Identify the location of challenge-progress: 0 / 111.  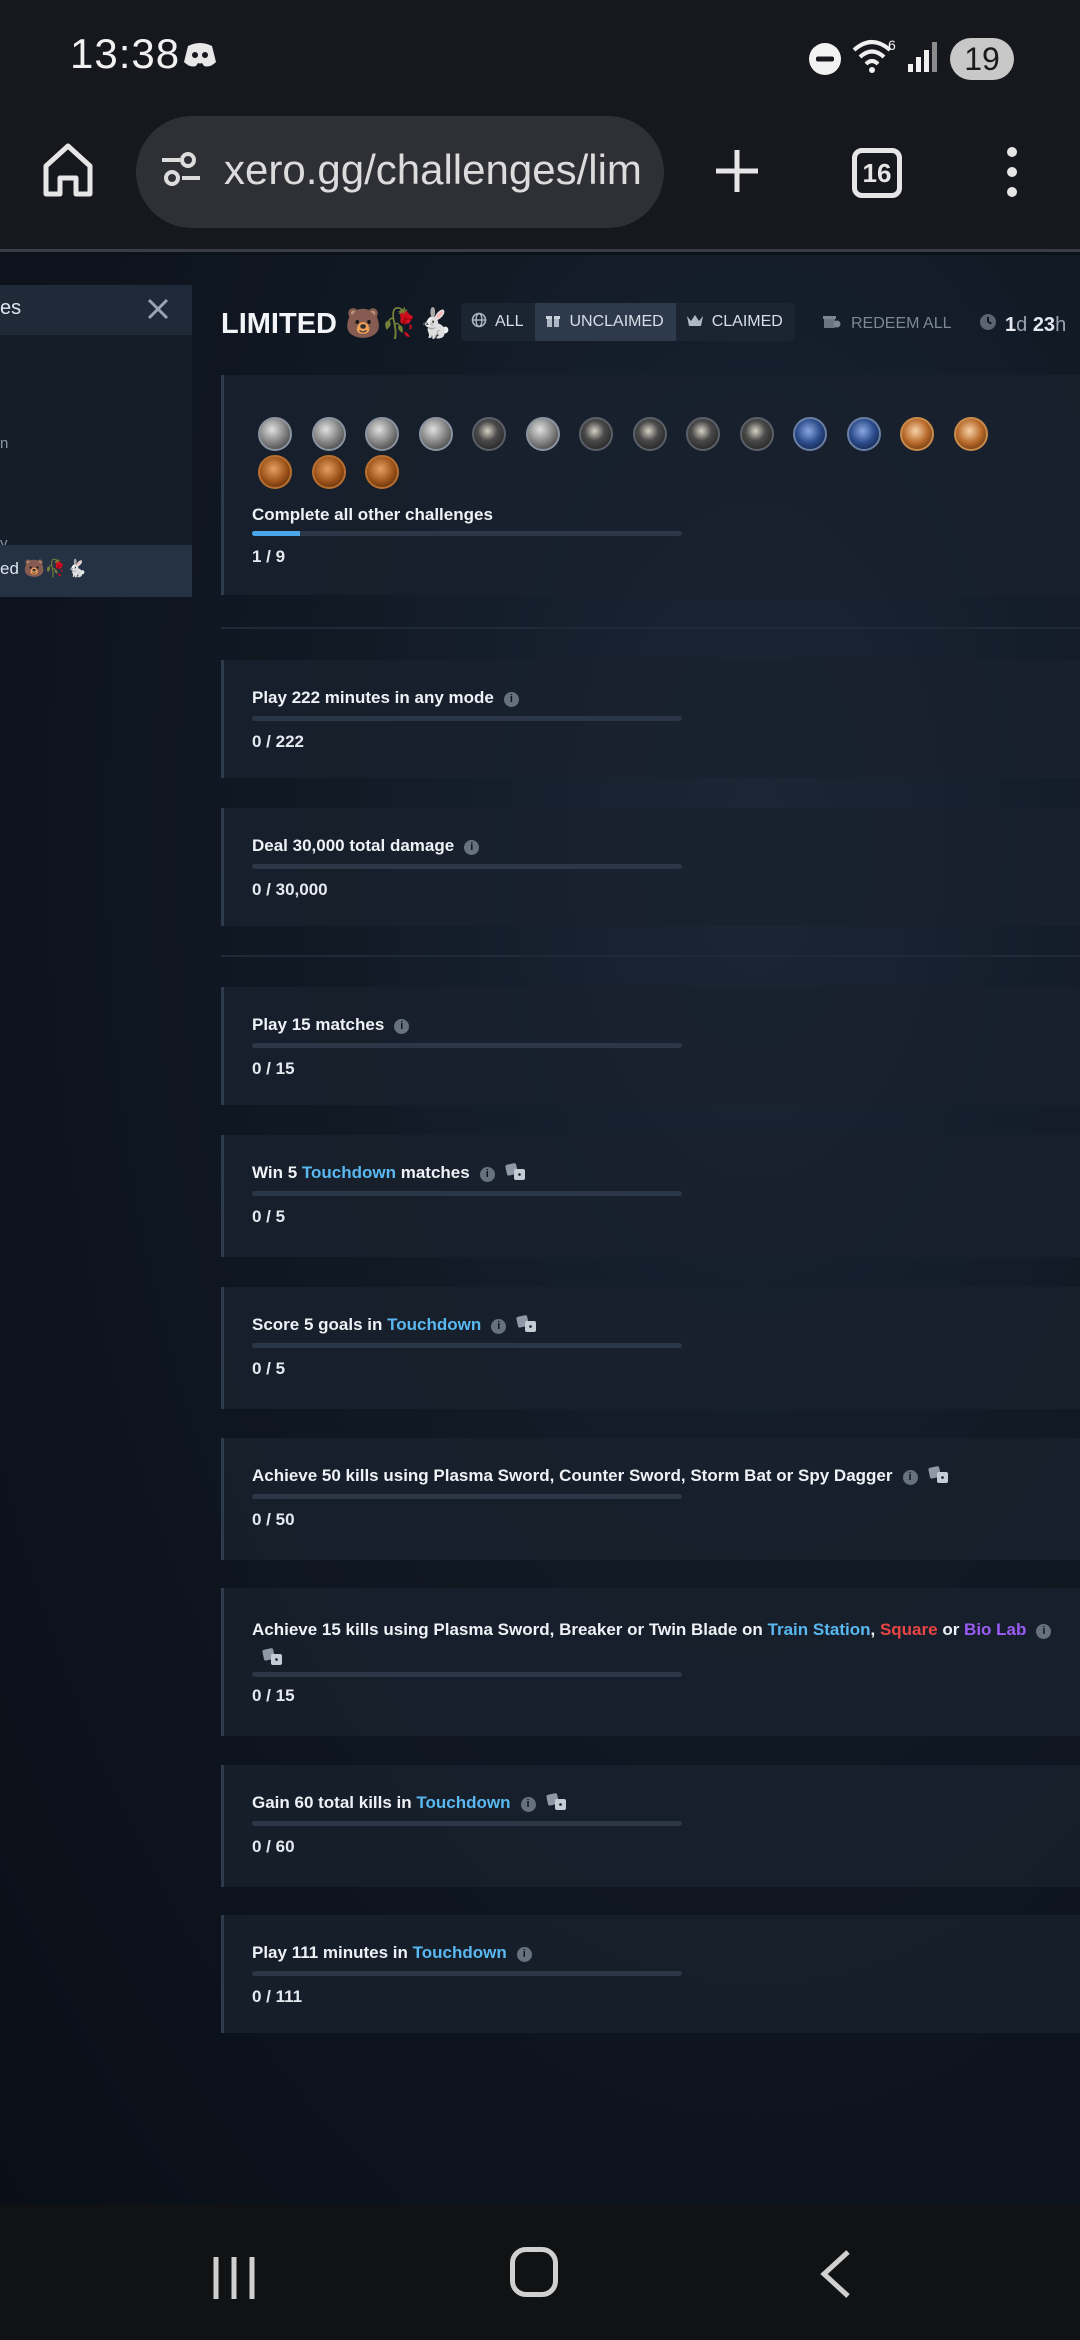
(277, 1996).